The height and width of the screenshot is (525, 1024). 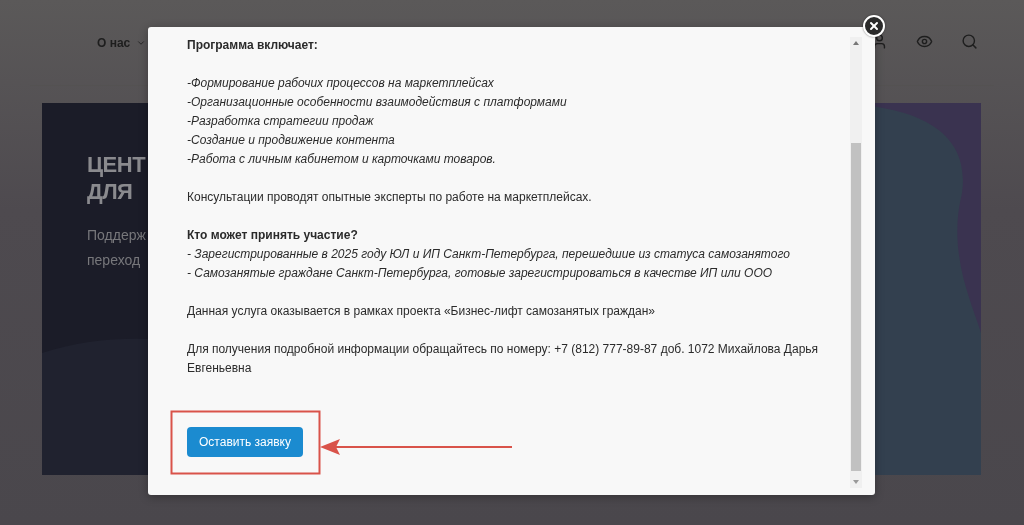 What do you see at coordinates (341, 83) in the screenshot?
I see `list-item: -Формирование рабочих процессов на маркетплейсах` at bounding box center [341, 83].